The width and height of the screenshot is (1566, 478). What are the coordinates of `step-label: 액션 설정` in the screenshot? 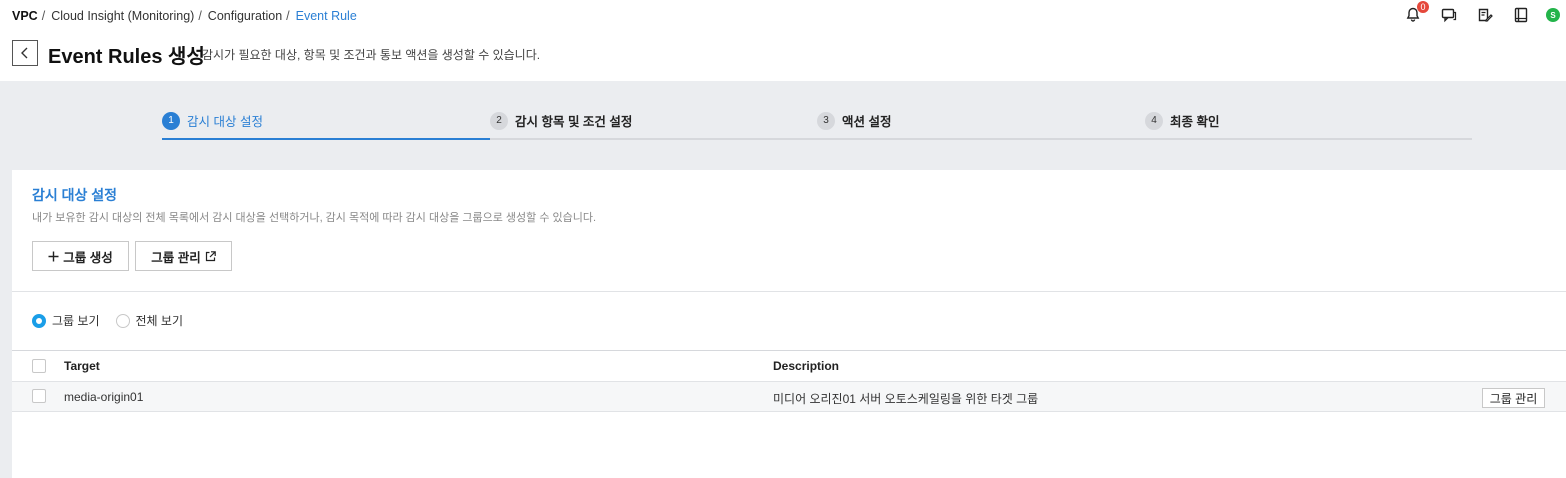 It's located at (867, 122).